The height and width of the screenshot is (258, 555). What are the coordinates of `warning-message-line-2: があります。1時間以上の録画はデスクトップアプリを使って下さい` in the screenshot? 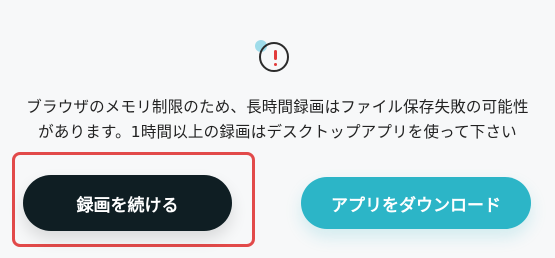 It's located at (277, 132).